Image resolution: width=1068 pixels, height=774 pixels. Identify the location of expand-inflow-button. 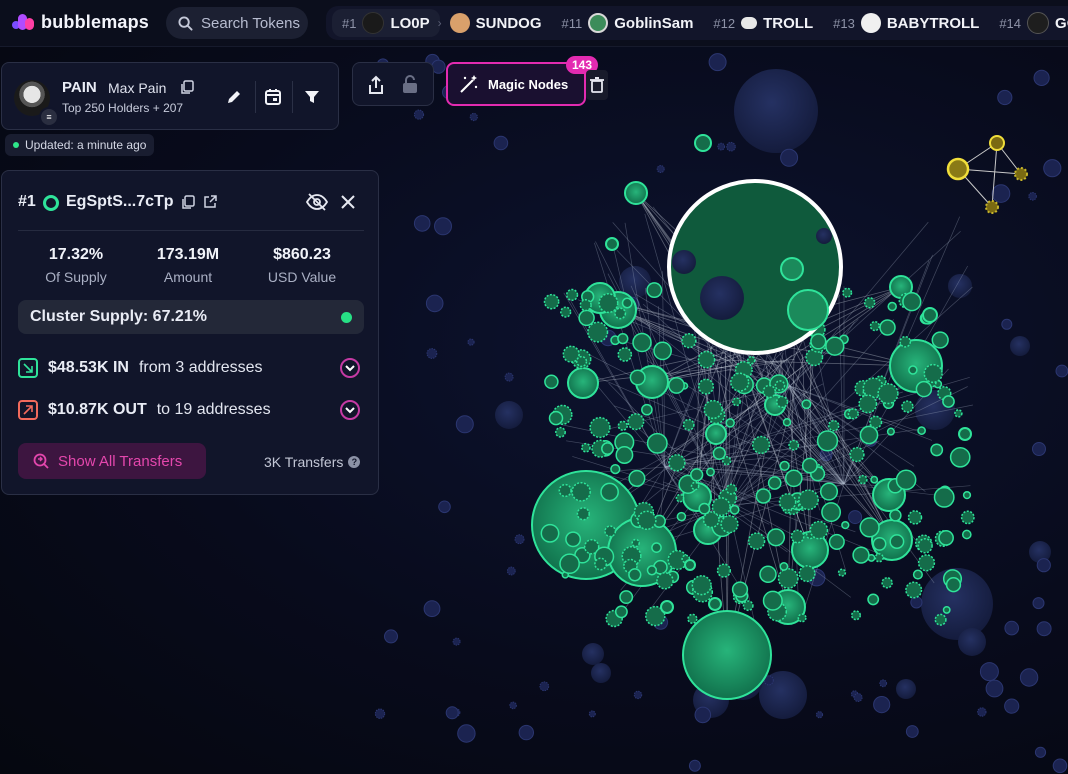
(350, 368).